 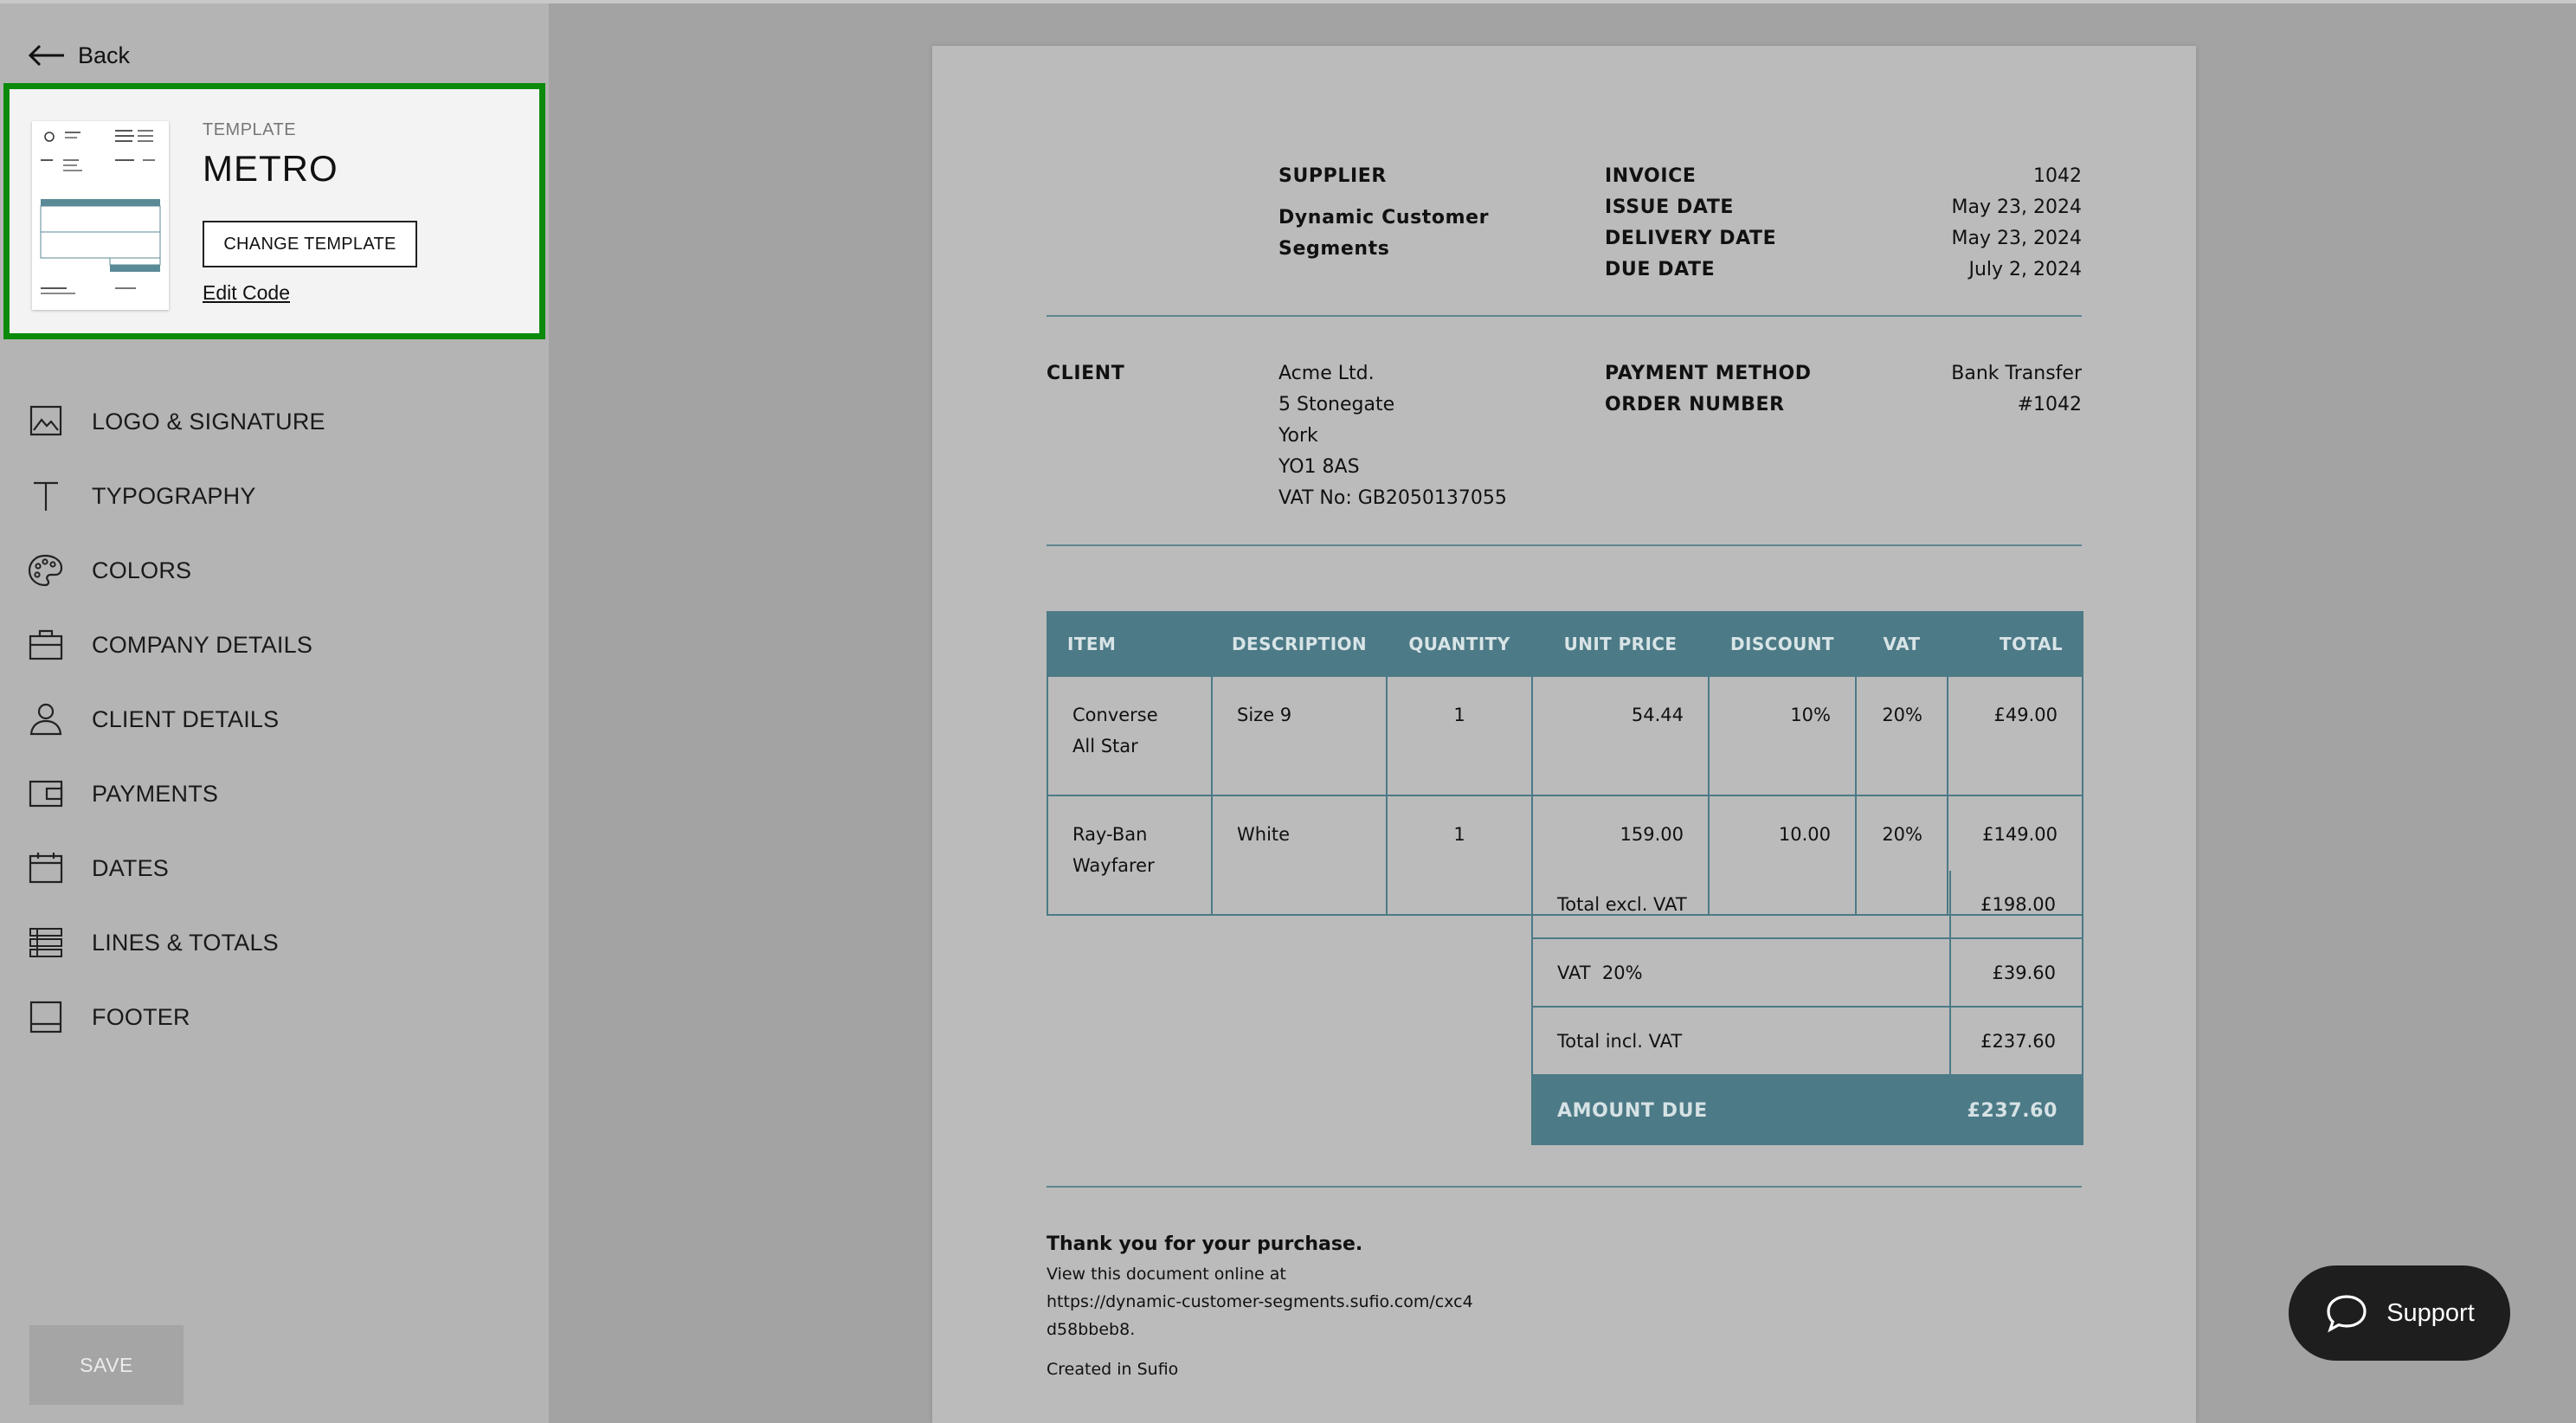 I want to click on supplier-name-line2: Segments, so click(x=1334, y=249).